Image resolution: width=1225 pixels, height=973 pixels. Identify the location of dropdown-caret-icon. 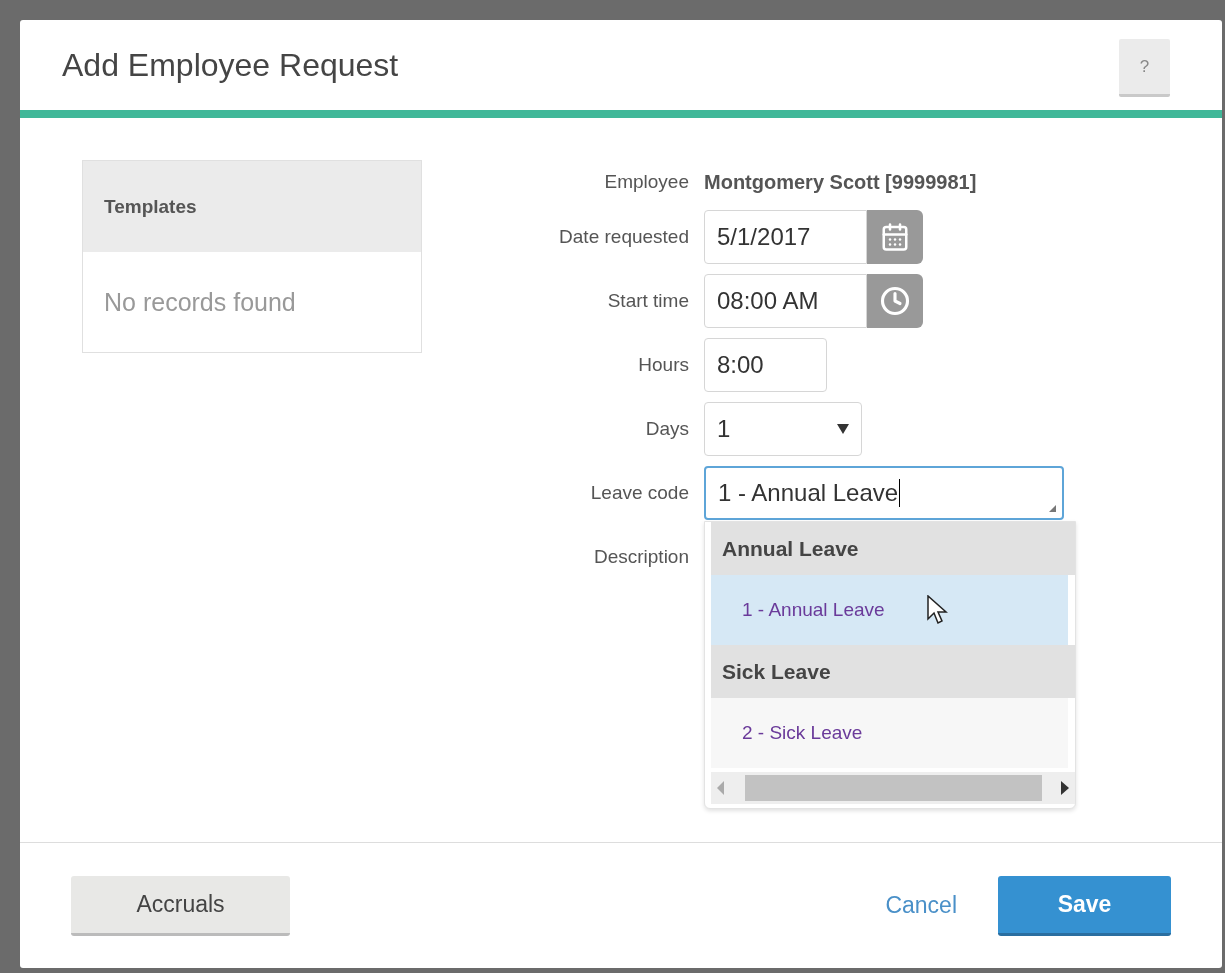
(843, 429).